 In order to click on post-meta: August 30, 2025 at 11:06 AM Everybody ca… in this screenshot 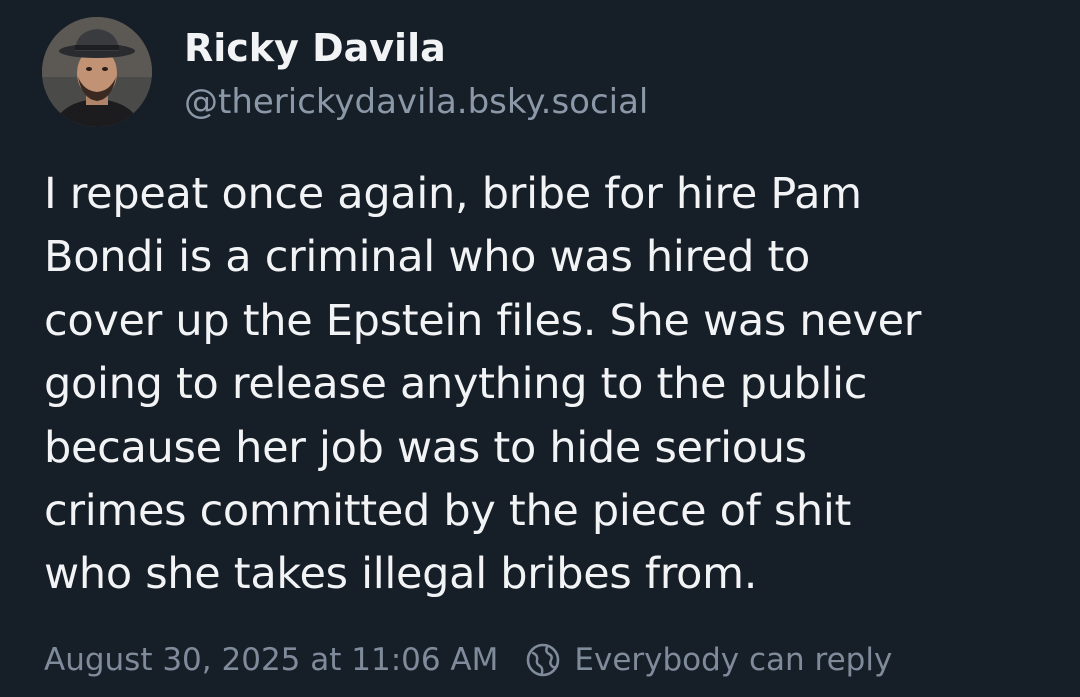, I will do `click(468, 660)`.